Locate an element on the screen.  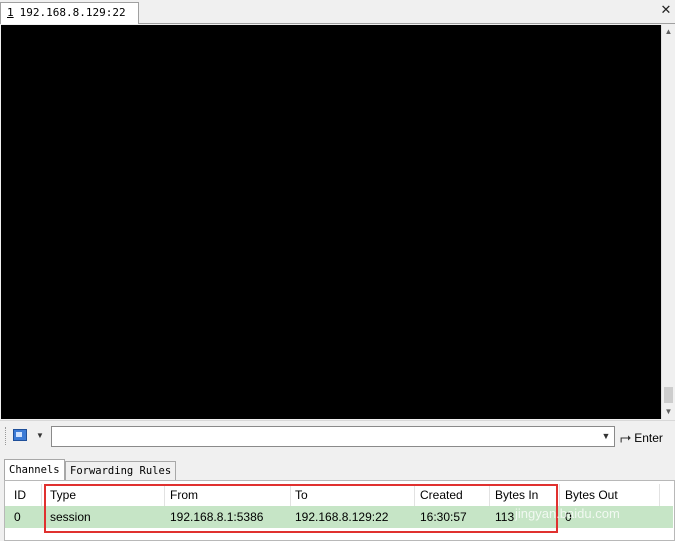
bottom-pane-tabs: Channels Forwarding Rules is located at coordinates (337, 469).